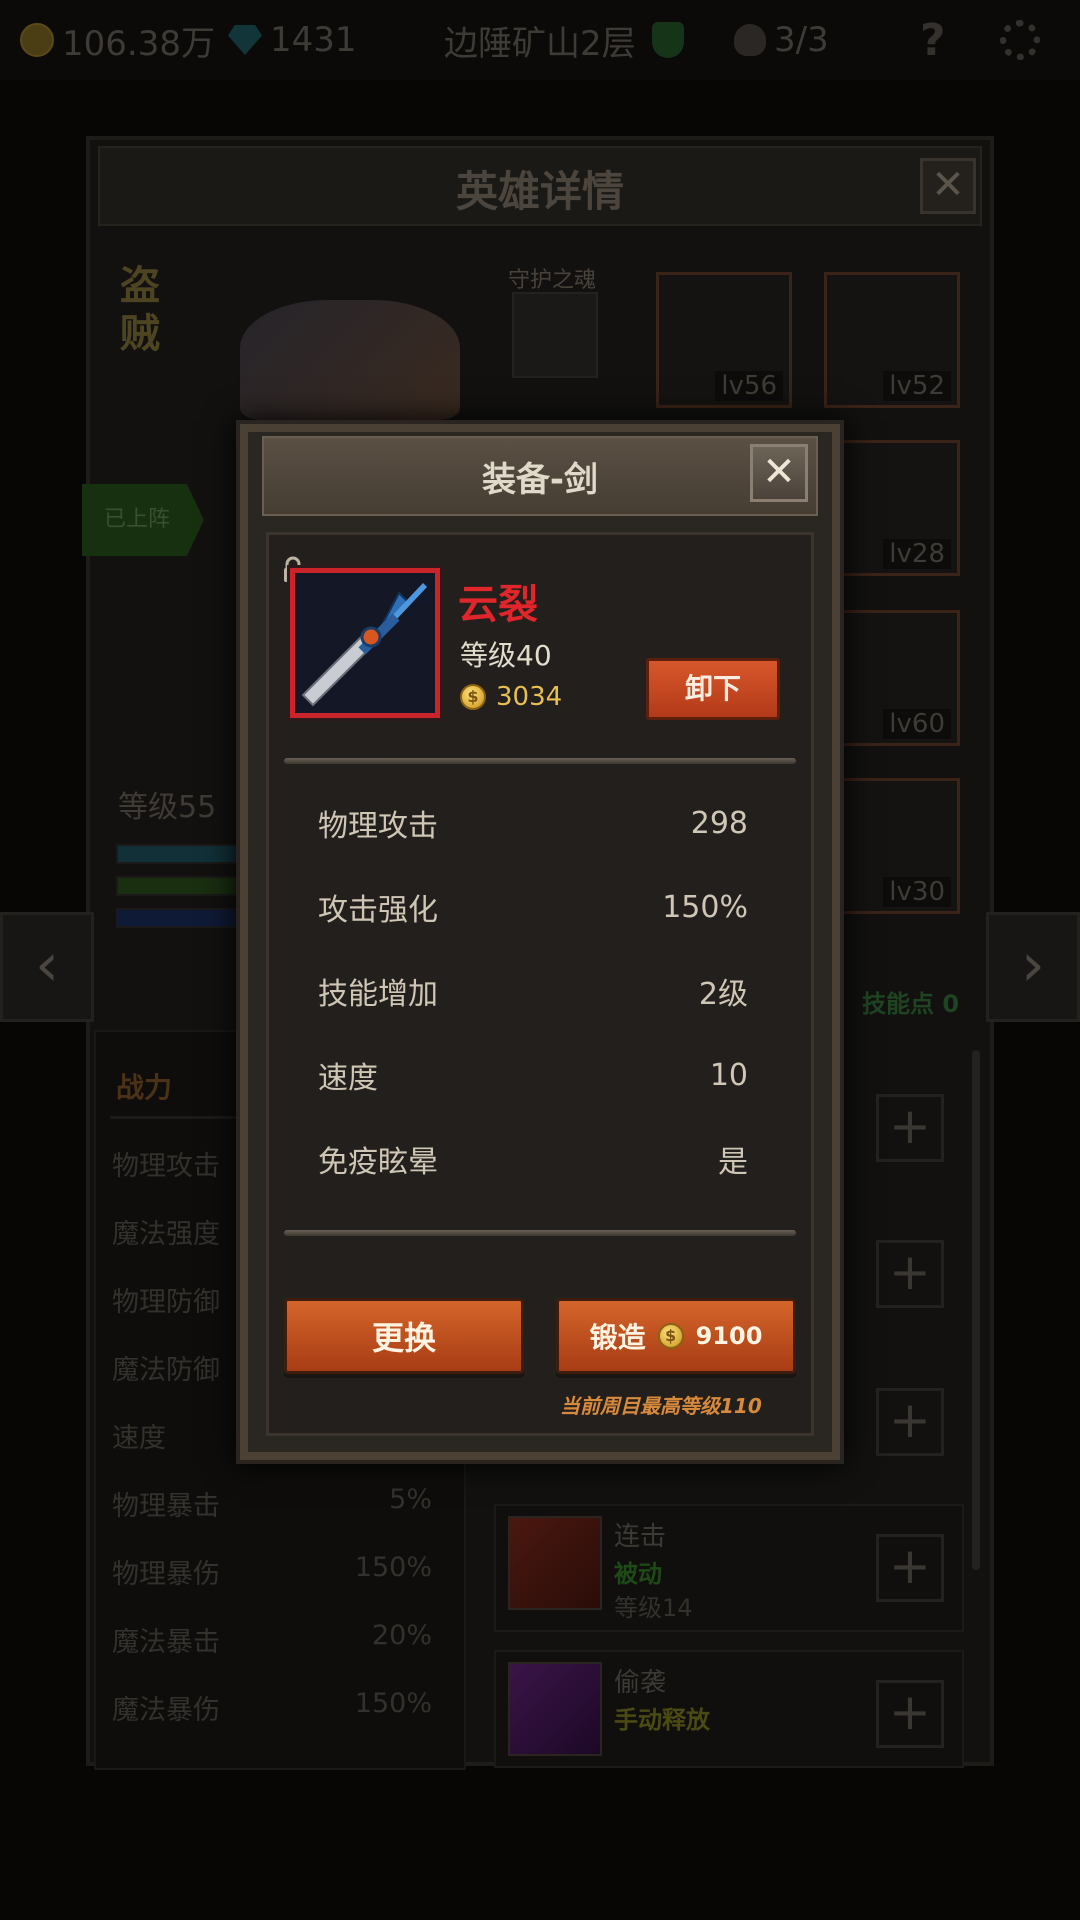  Describe the element at coordinates (653, 1608) in the screenshot. I see `skill-level: 等级14` at that location.